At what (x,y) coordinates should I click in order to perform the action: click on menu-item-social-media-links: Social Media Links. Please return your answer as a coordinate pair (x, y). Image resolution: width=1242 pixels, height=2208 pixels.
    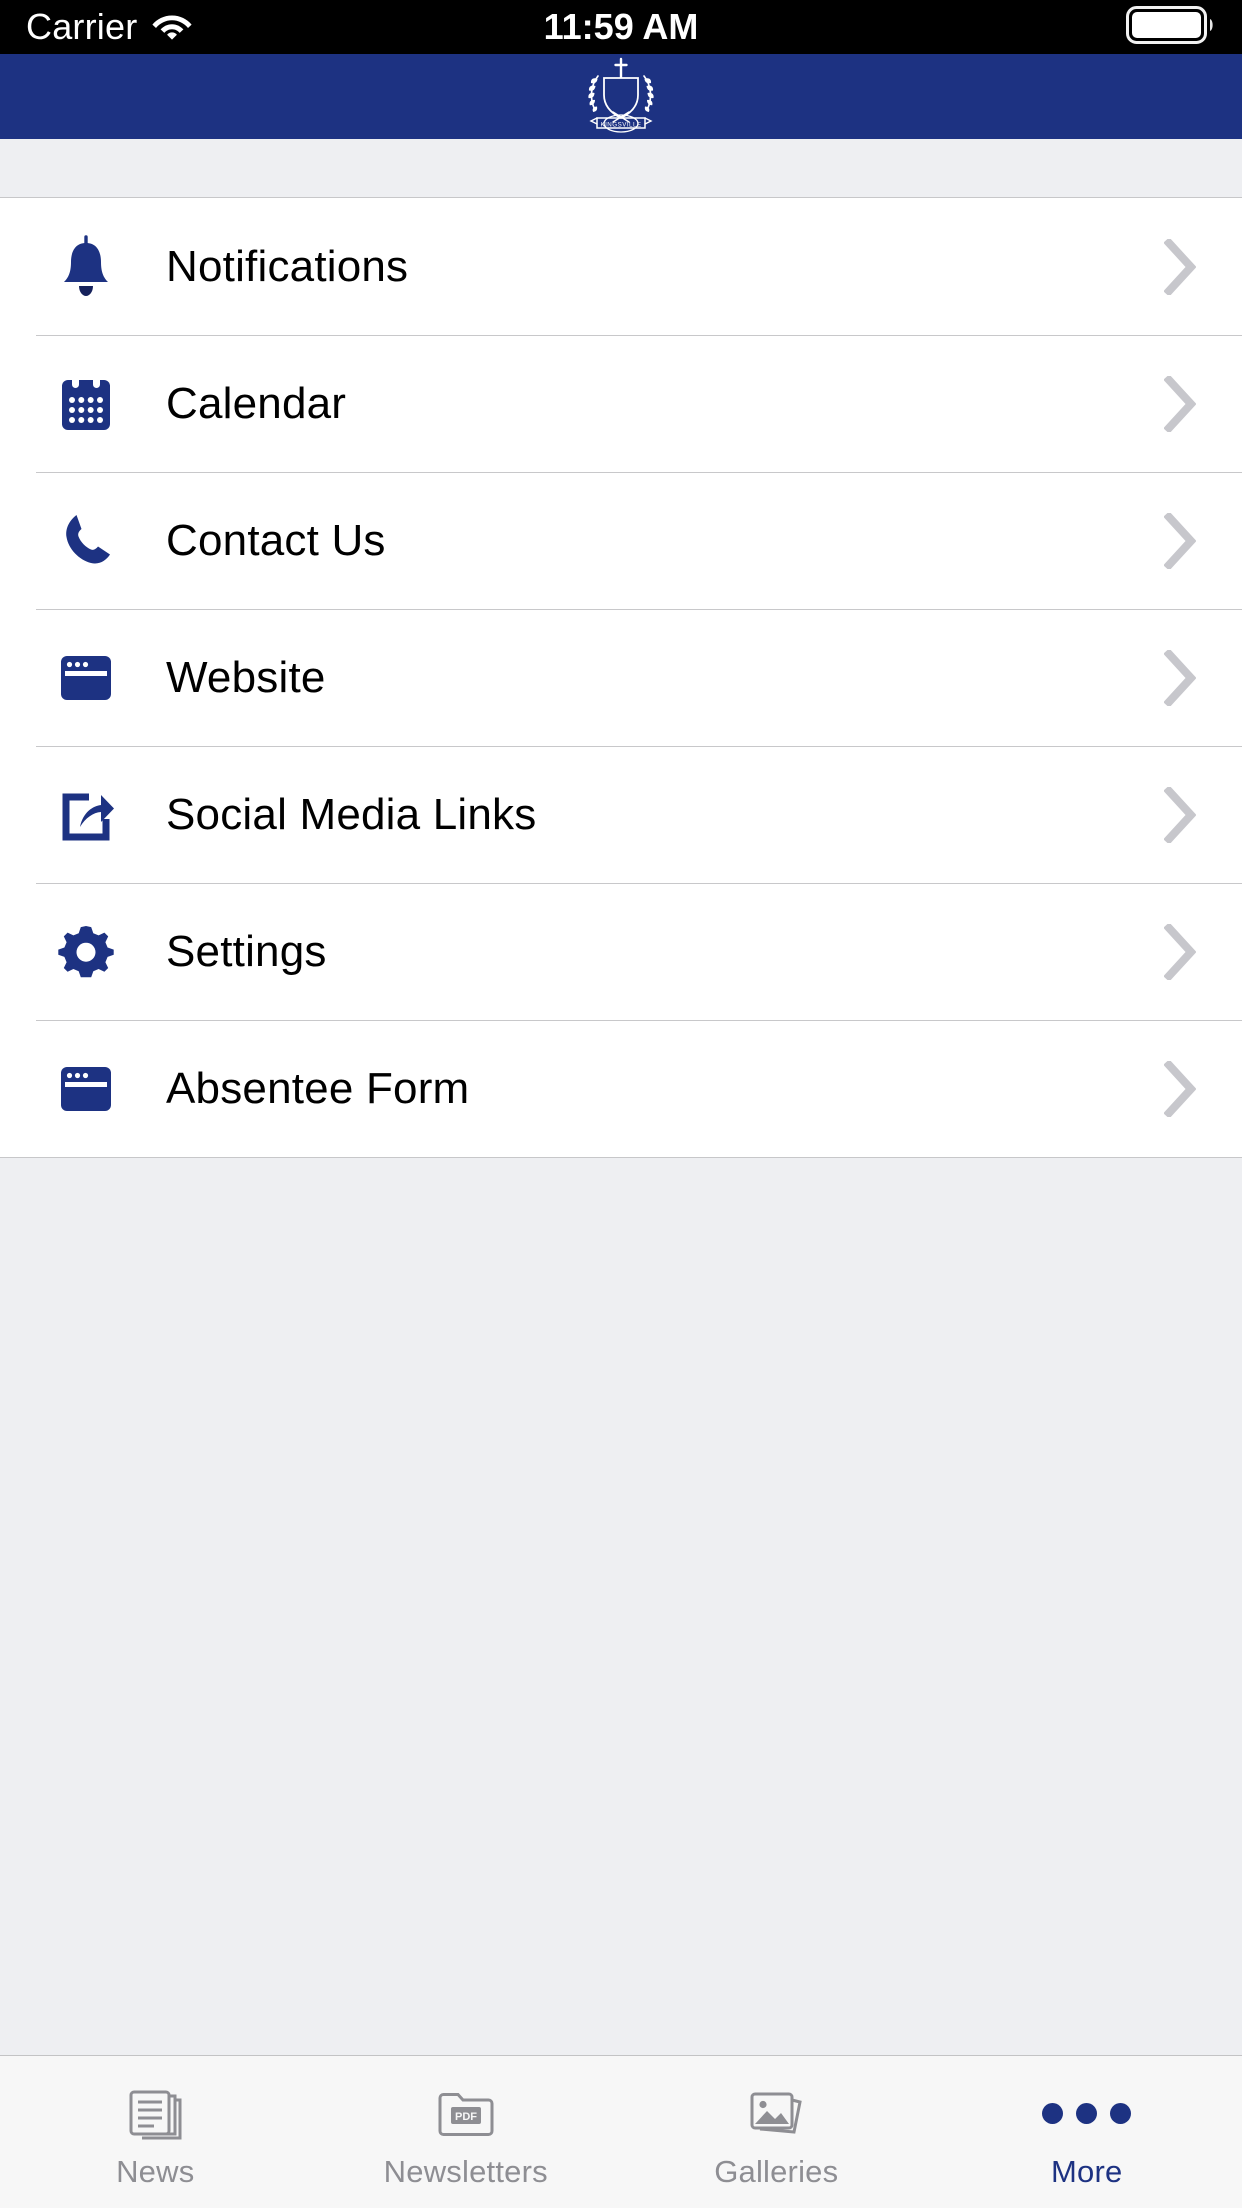
    Looking at the image, I should click on (621, 814).